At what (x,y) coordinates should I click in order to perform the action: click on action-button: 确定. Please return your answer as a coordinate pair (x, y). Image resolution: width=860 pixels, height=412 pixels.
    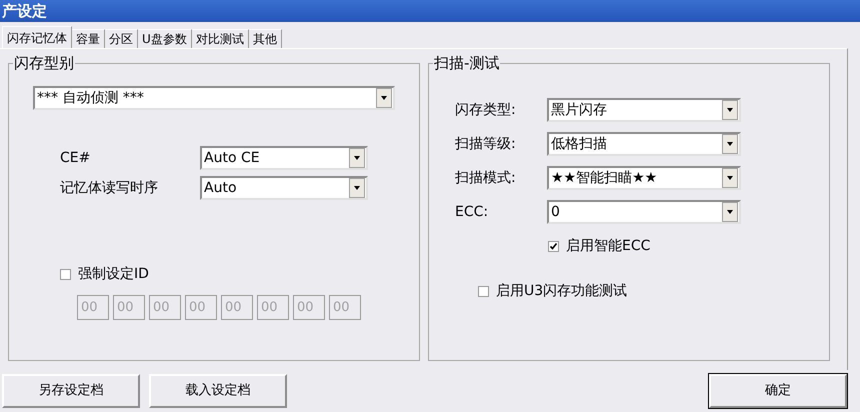
    Looking at the image, I should click on (778, 391).